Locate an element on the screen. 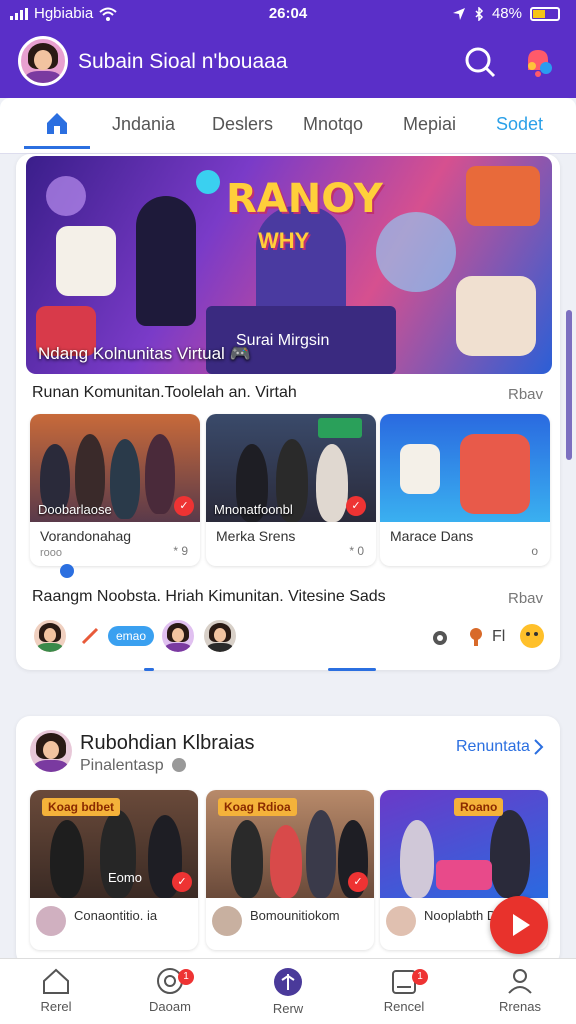 Image resolution: width=576 pixels, height=1024 pixels. thumb-banner: Koag bdbet is located at coordinates (81, 807).